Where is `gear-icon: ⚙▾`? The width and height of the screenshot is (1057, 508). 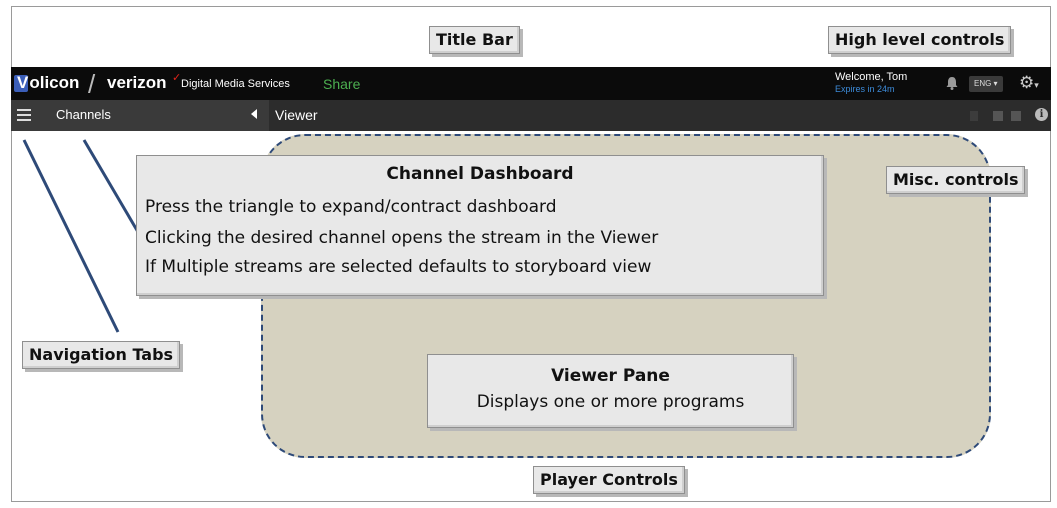 gear-icon: ⚙▾ is located at coordinates (1029, 83).